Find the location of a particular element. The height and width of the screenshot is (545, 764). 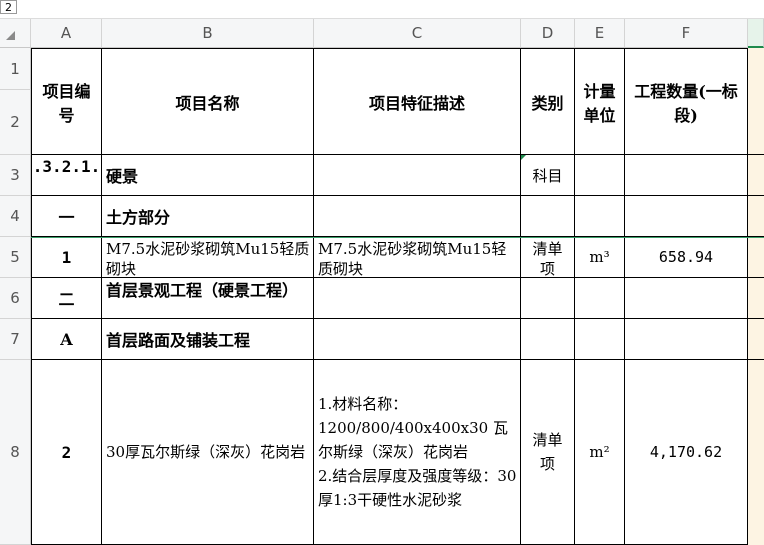

column-header-a: A is located at coordinates (66, 33).